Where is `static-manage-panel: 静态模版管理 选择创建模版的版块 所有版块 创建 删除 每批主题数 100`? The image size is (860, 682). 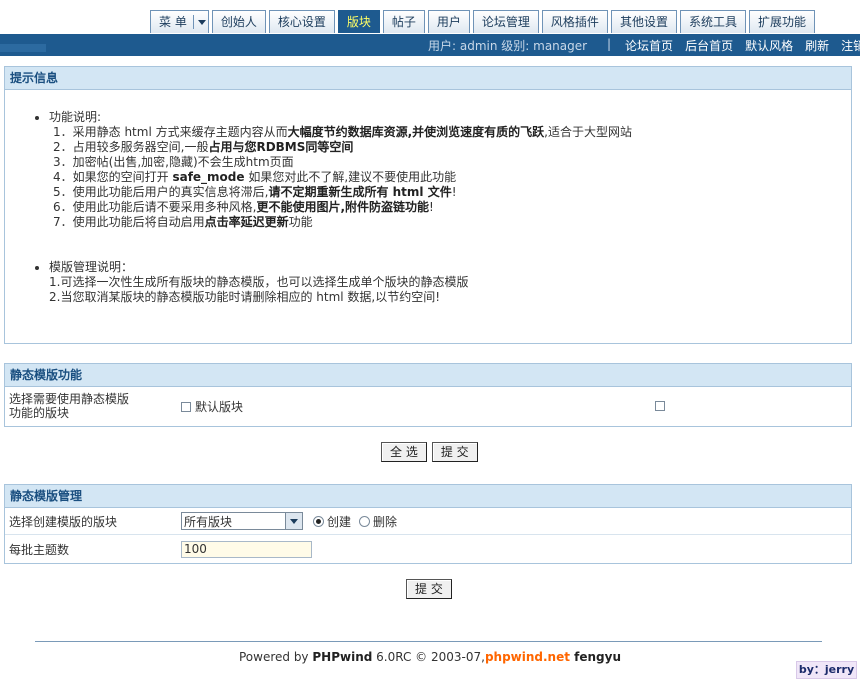 static-manage-panel: 静态模版管理 选择创建模版的版块 所有版块 创建 删除 每批主题数 100 is located at coordinates (428, 524).